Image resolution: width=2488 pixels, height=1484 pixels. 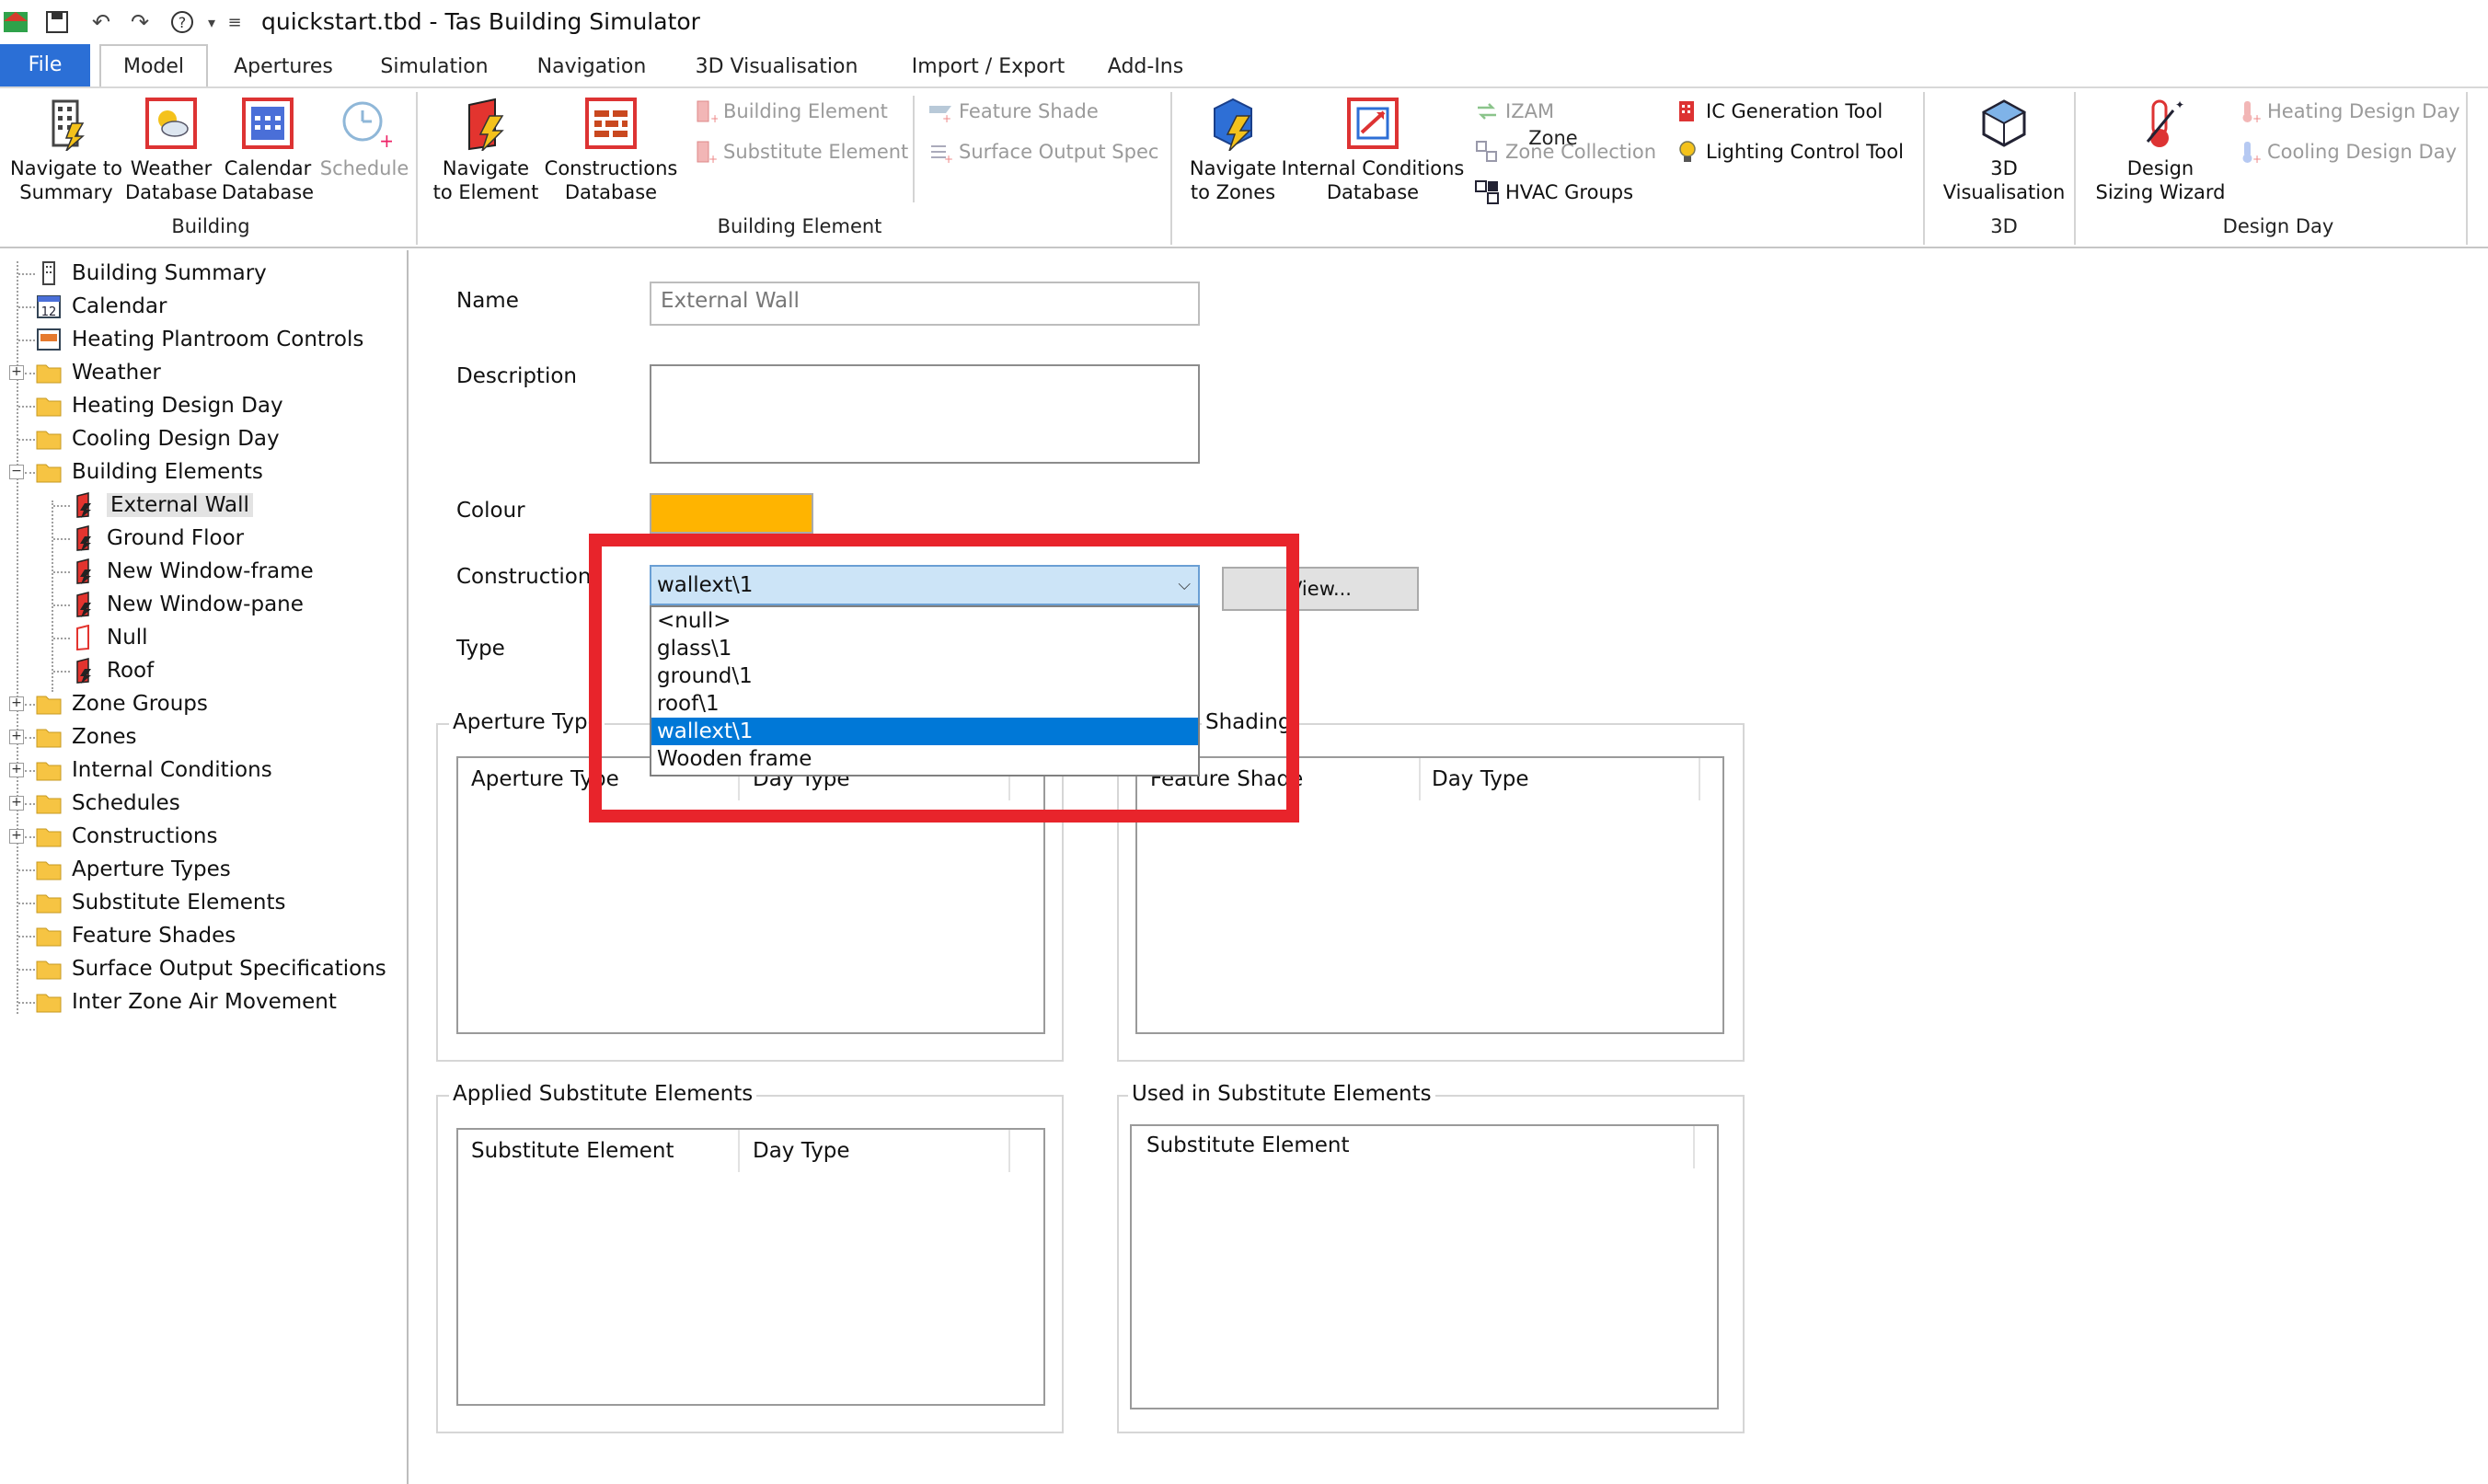 What do you see at coordinates (107, 803) in the screenshot?
I see `tree-item-schedules: Schedules` at bounding box center [107, 803].